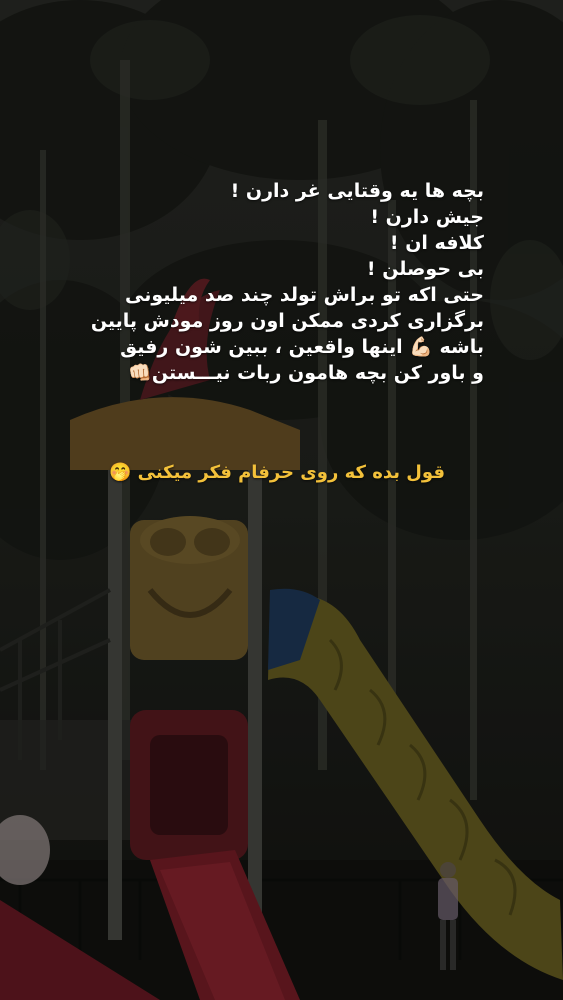  What do you see at coordinates (357, 191) in the screenshot?
I see `caption-line: بچه ها یه وقتایی غر دارن !` at bounding box center [357, 191].